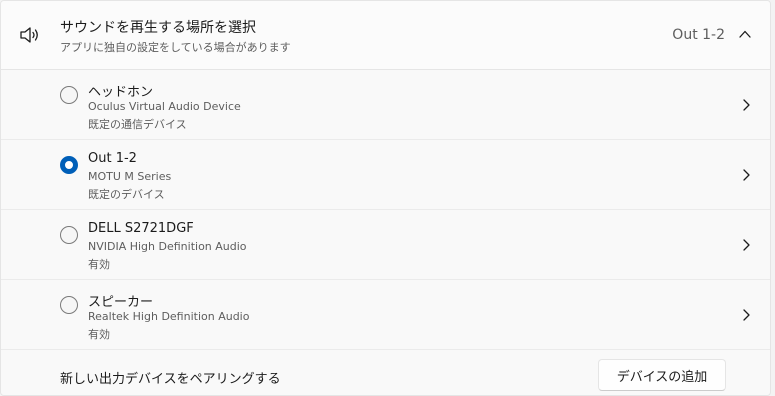 This screenshot has width=775, height=396. I want to click on speaker-icon, so click(29, 35).